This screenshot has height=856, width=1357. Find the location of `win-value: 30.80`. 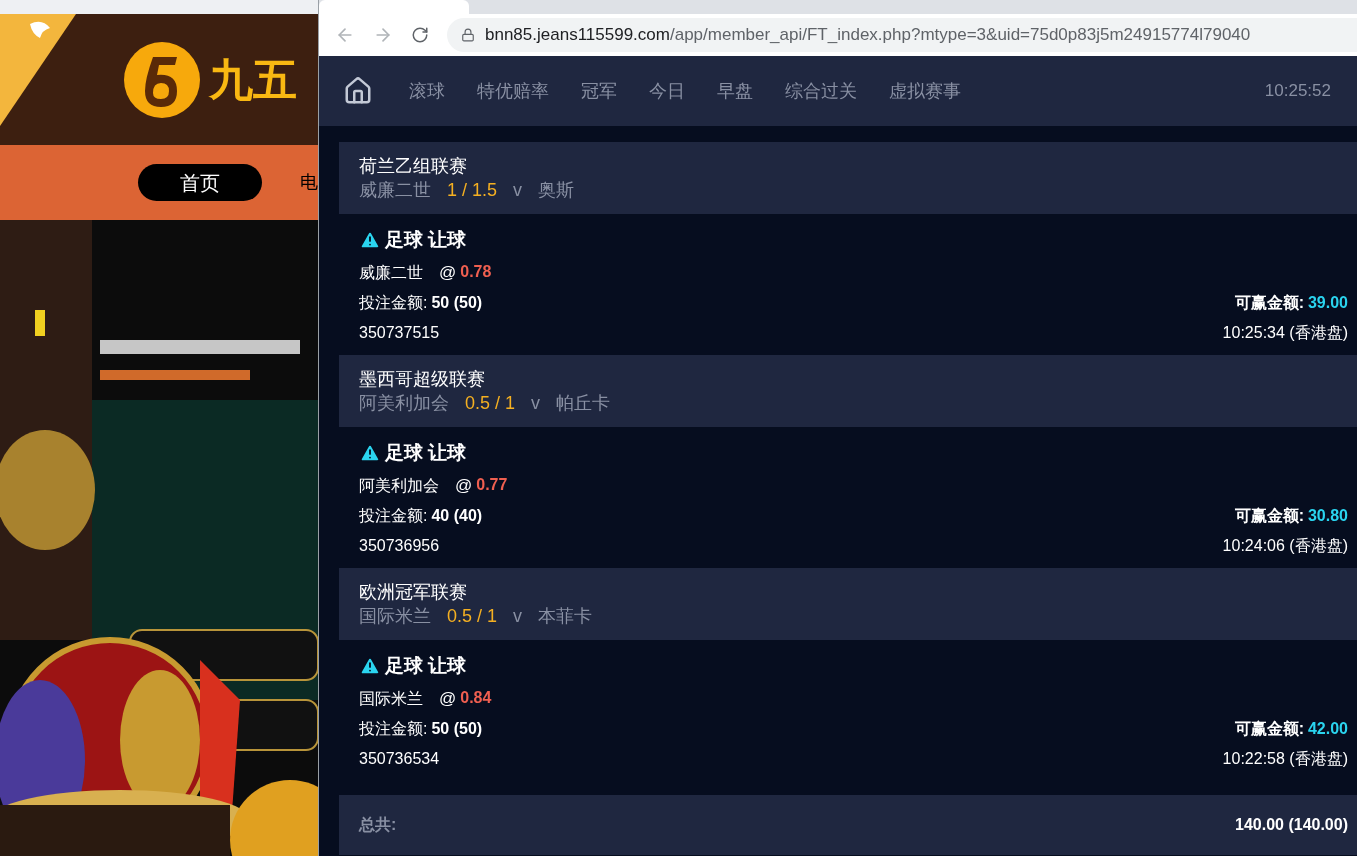

win-value: 30.80 is located at coordinates (1327, 516).